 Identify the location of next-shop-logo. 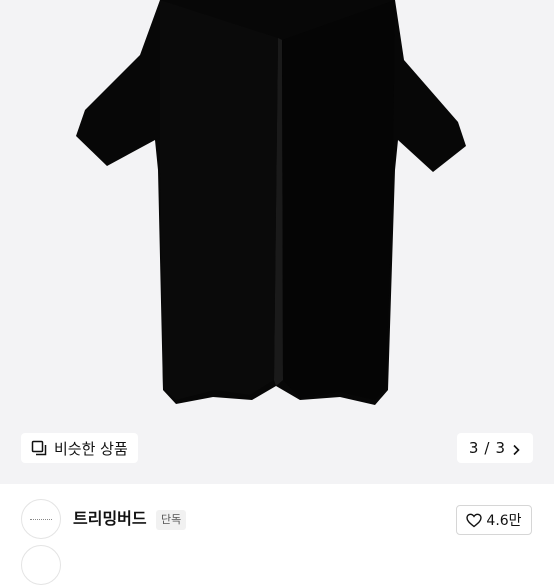
(41, 565).